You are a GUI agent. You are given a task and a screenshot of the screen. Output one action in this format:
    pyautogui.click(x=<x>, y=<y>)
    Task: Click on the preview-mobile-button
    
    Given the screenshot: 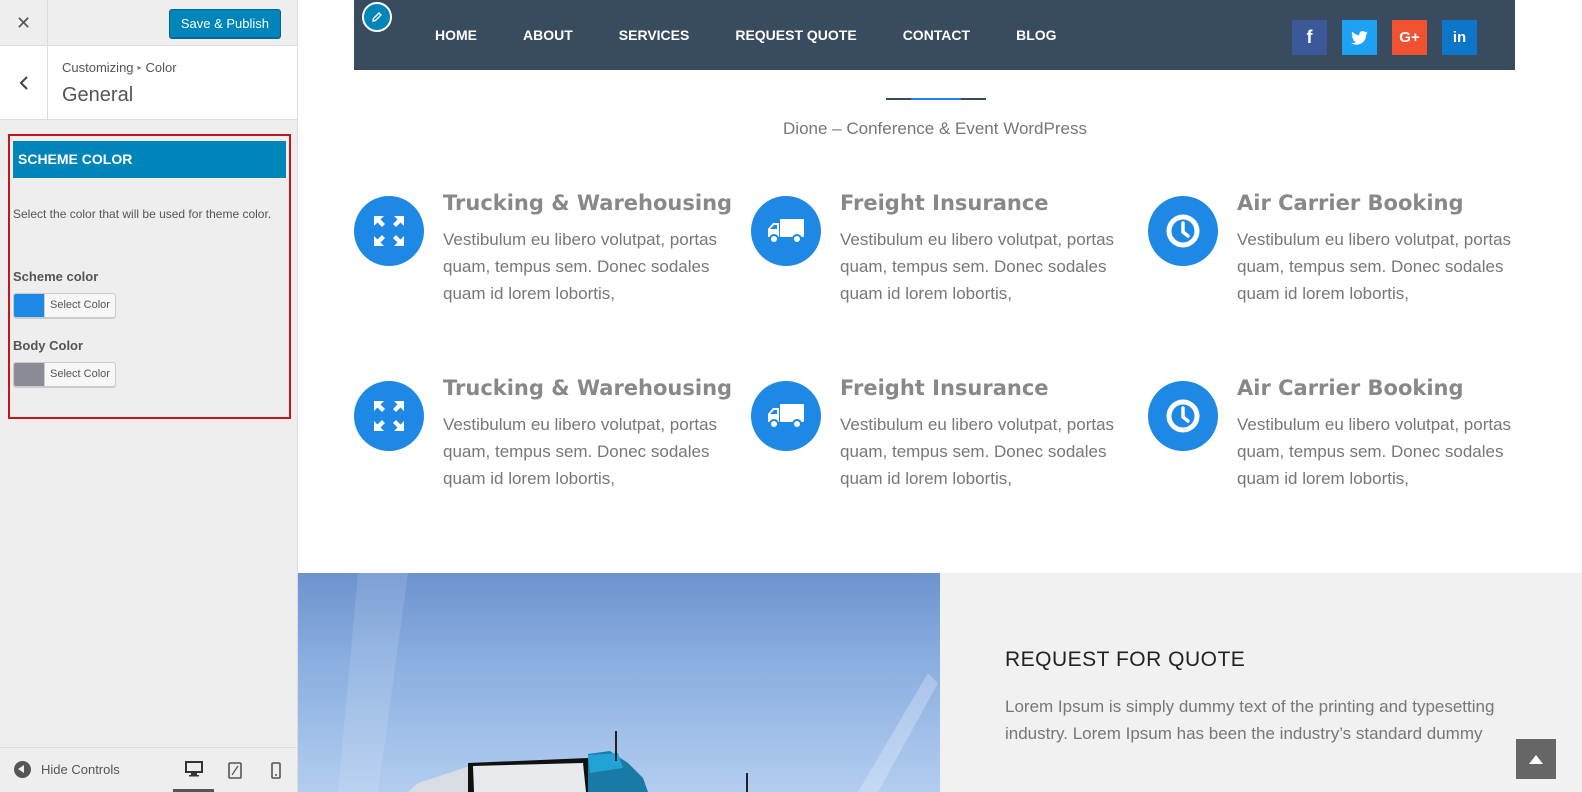 What is the action you would take?
    pyautogui.click(x=275, y=770)
    